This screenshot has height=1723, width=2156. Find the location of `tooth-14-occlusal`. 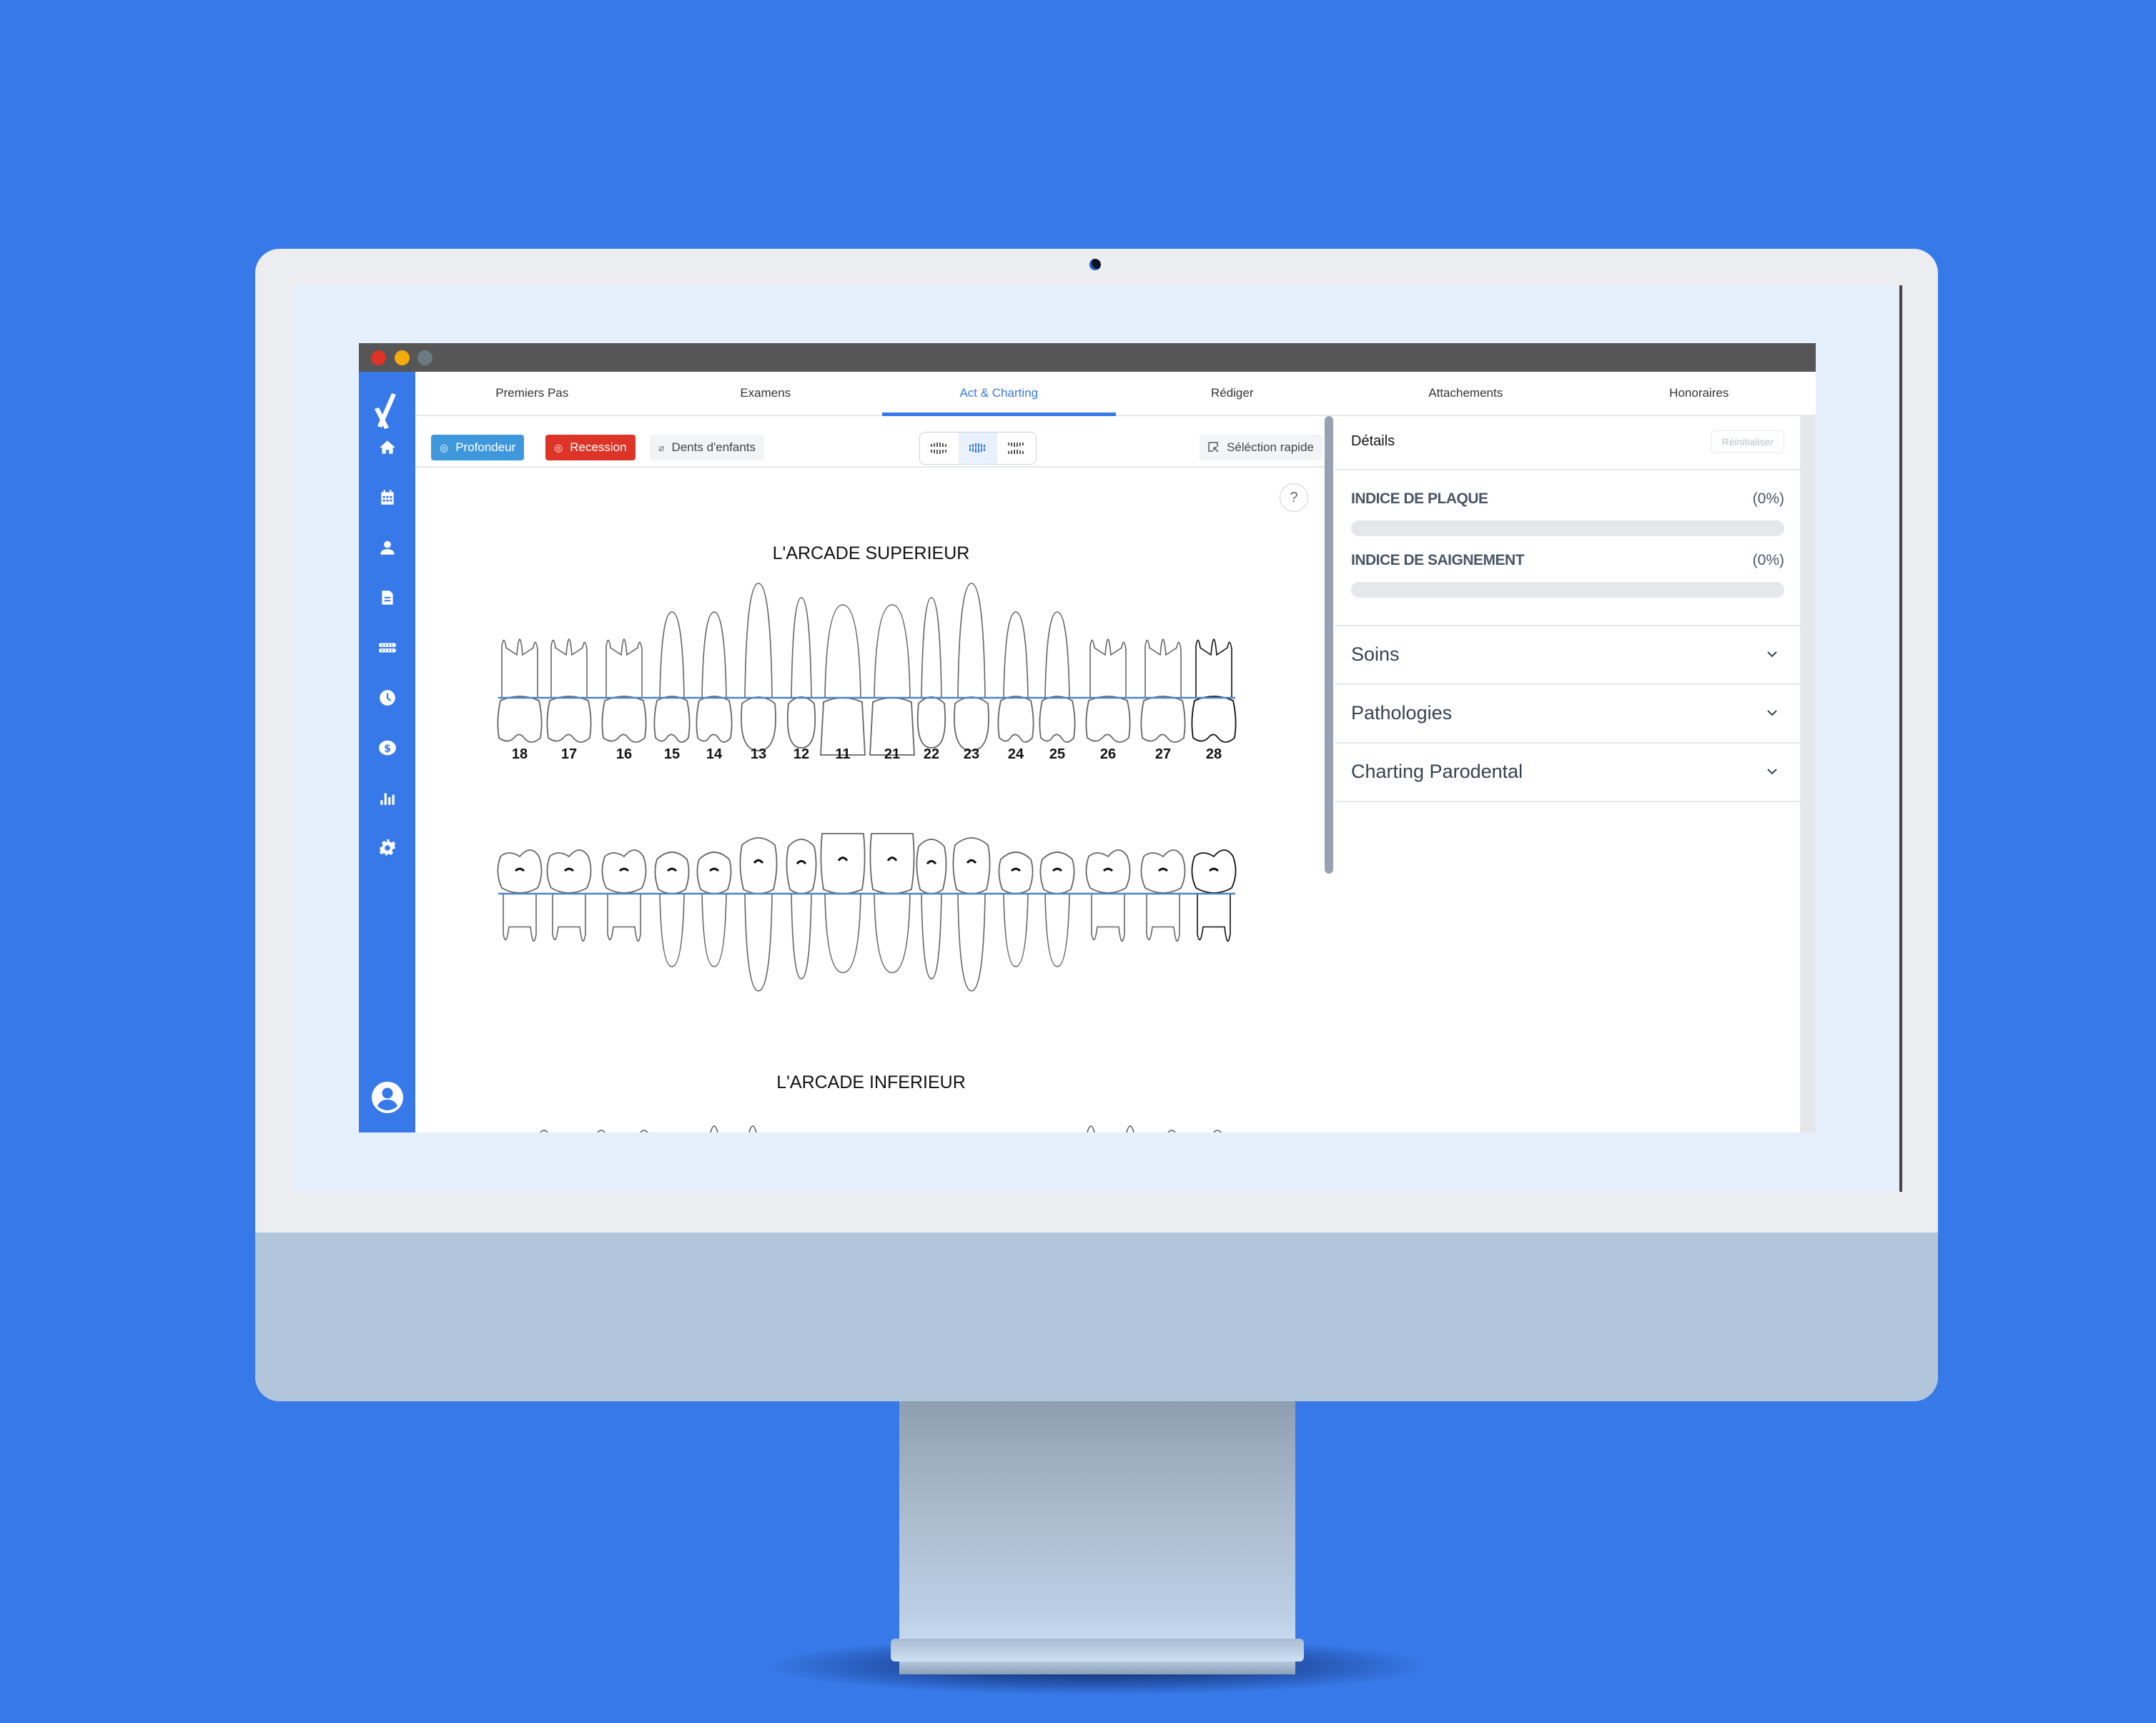

tooth-14-occlusal is located at coordinates (714, 909).